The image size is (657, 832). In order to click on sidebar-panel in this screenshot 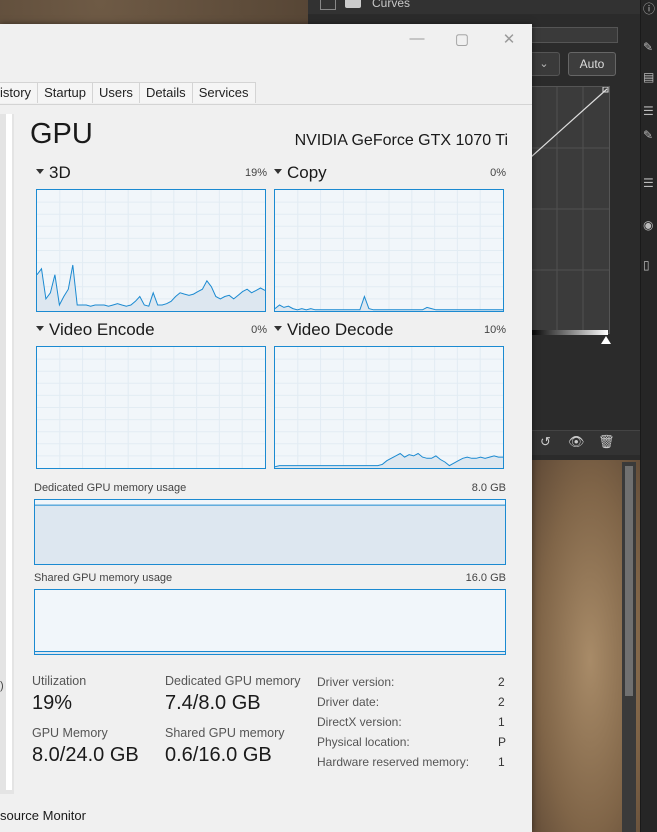, I will do `click(9, 452)`.